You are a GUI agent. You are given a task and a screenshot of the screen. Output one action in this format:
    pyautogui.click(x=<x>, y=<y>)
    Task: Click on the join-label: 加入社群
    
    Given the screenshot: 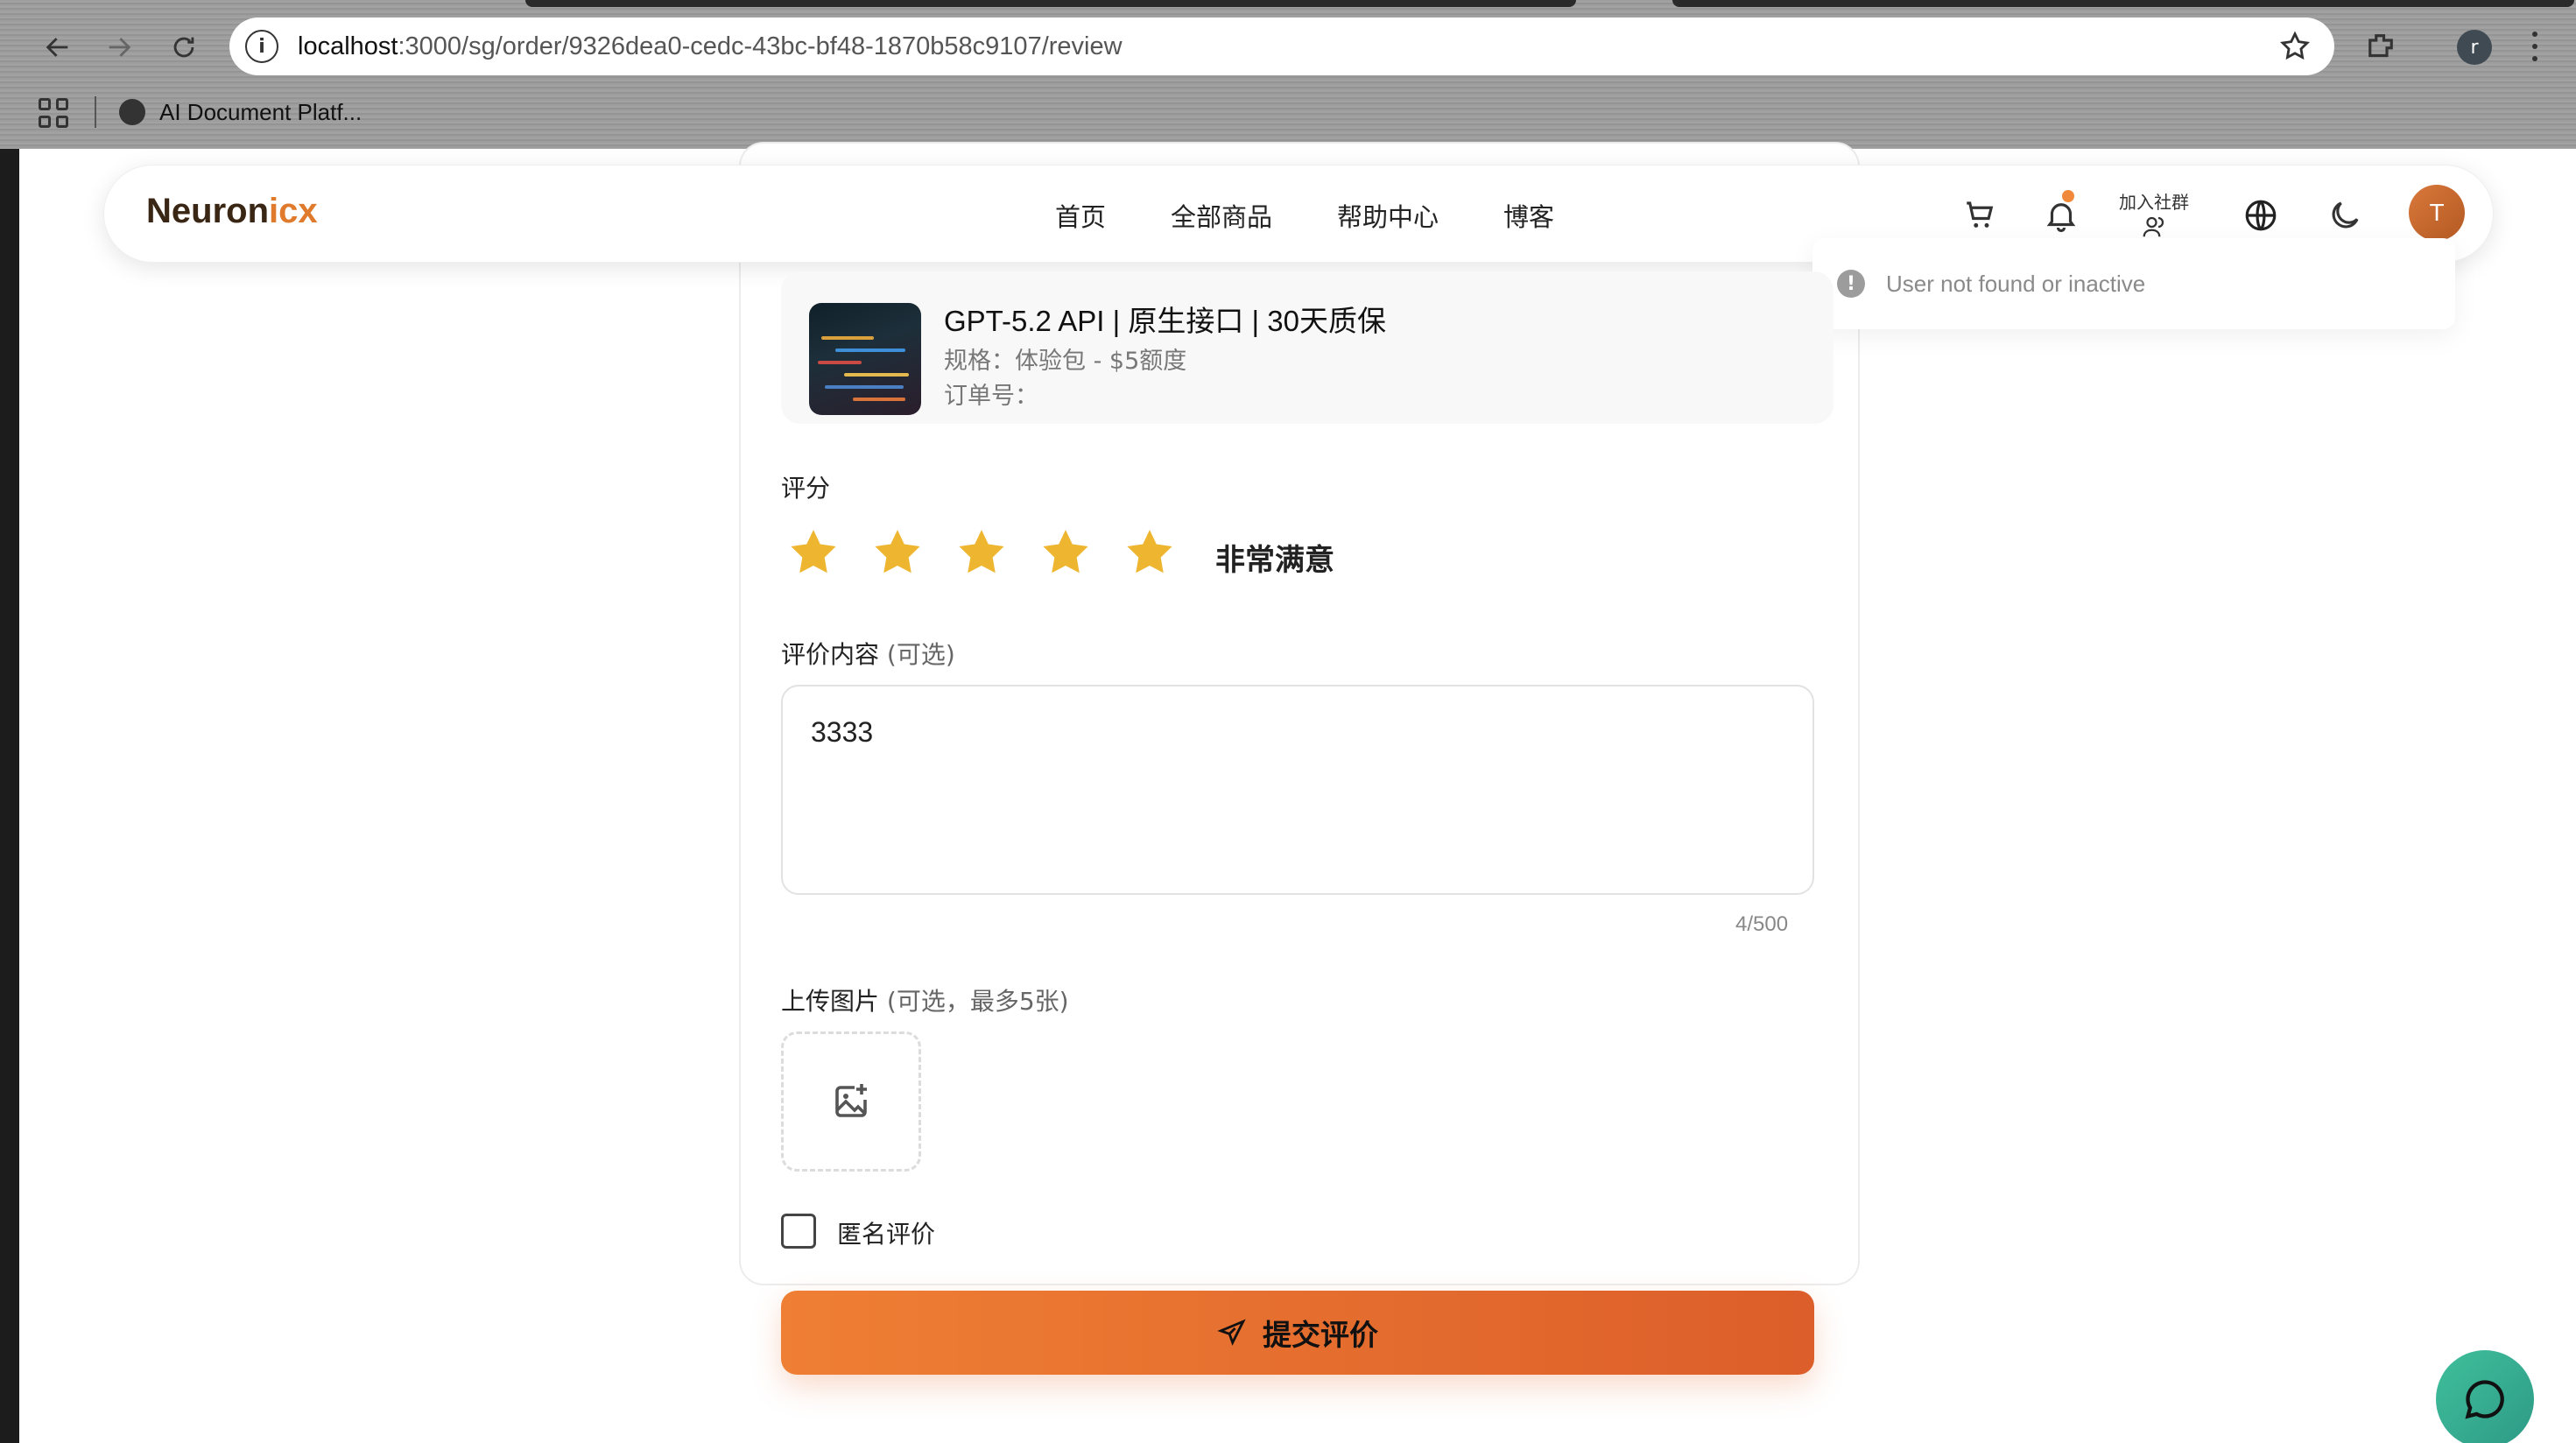 What is the action you would take?
    pyautogui.click(x=2154, y=202)
    